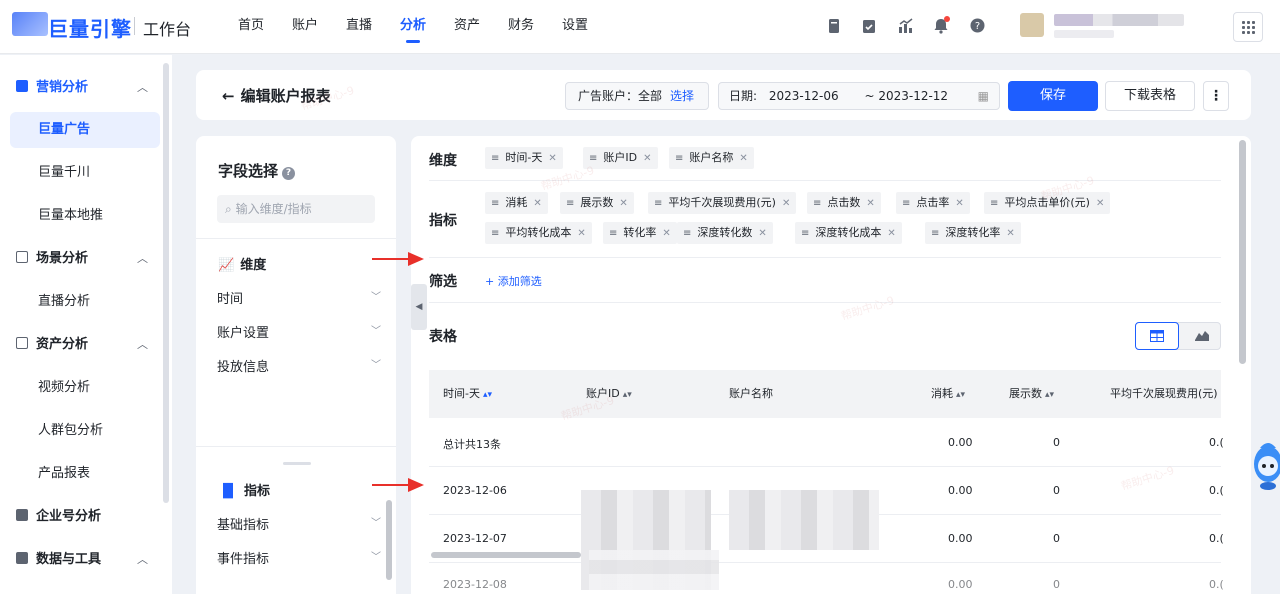 The height and width of the screenshot is (594, 1280). Describe the element at coordinates (276, 95) in the screenshot. I see `back-button: ← 编辑账户报表` at that location.